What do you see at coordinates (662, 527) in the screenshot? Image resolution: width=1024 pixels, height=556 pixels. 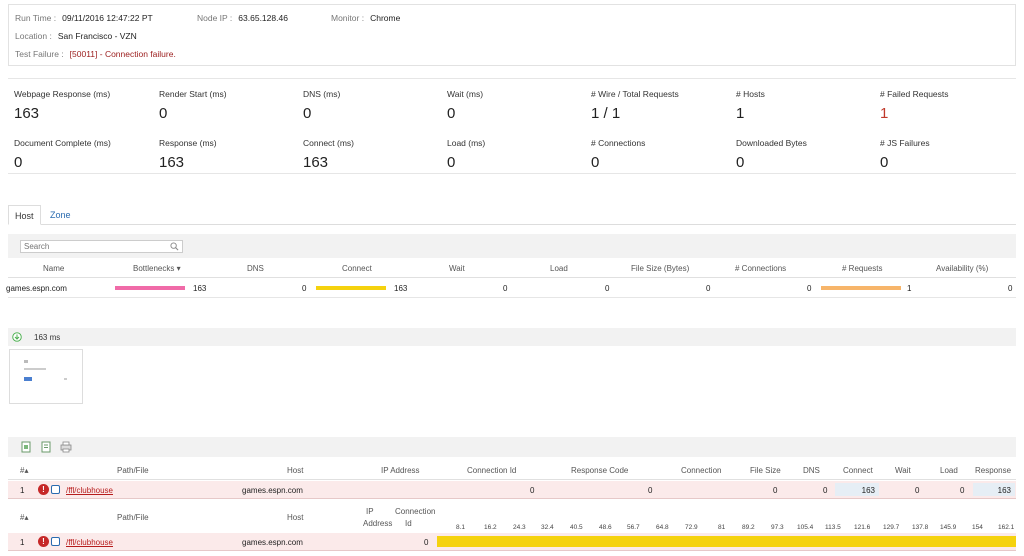 I see `tick-label: 64.8` at bounding box center [662, 527].